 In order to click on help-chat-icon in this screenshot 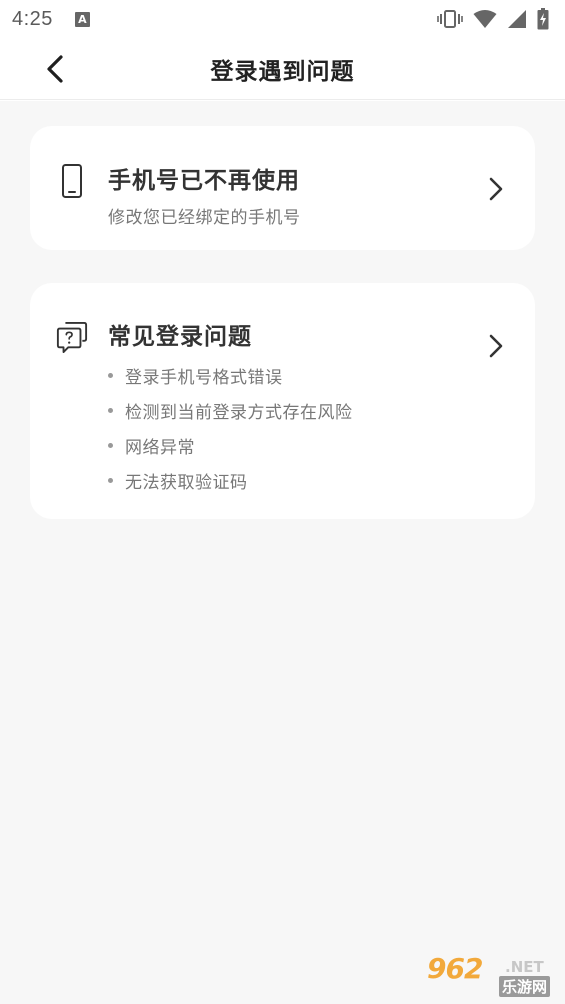, I will do `click(72, 337)`.